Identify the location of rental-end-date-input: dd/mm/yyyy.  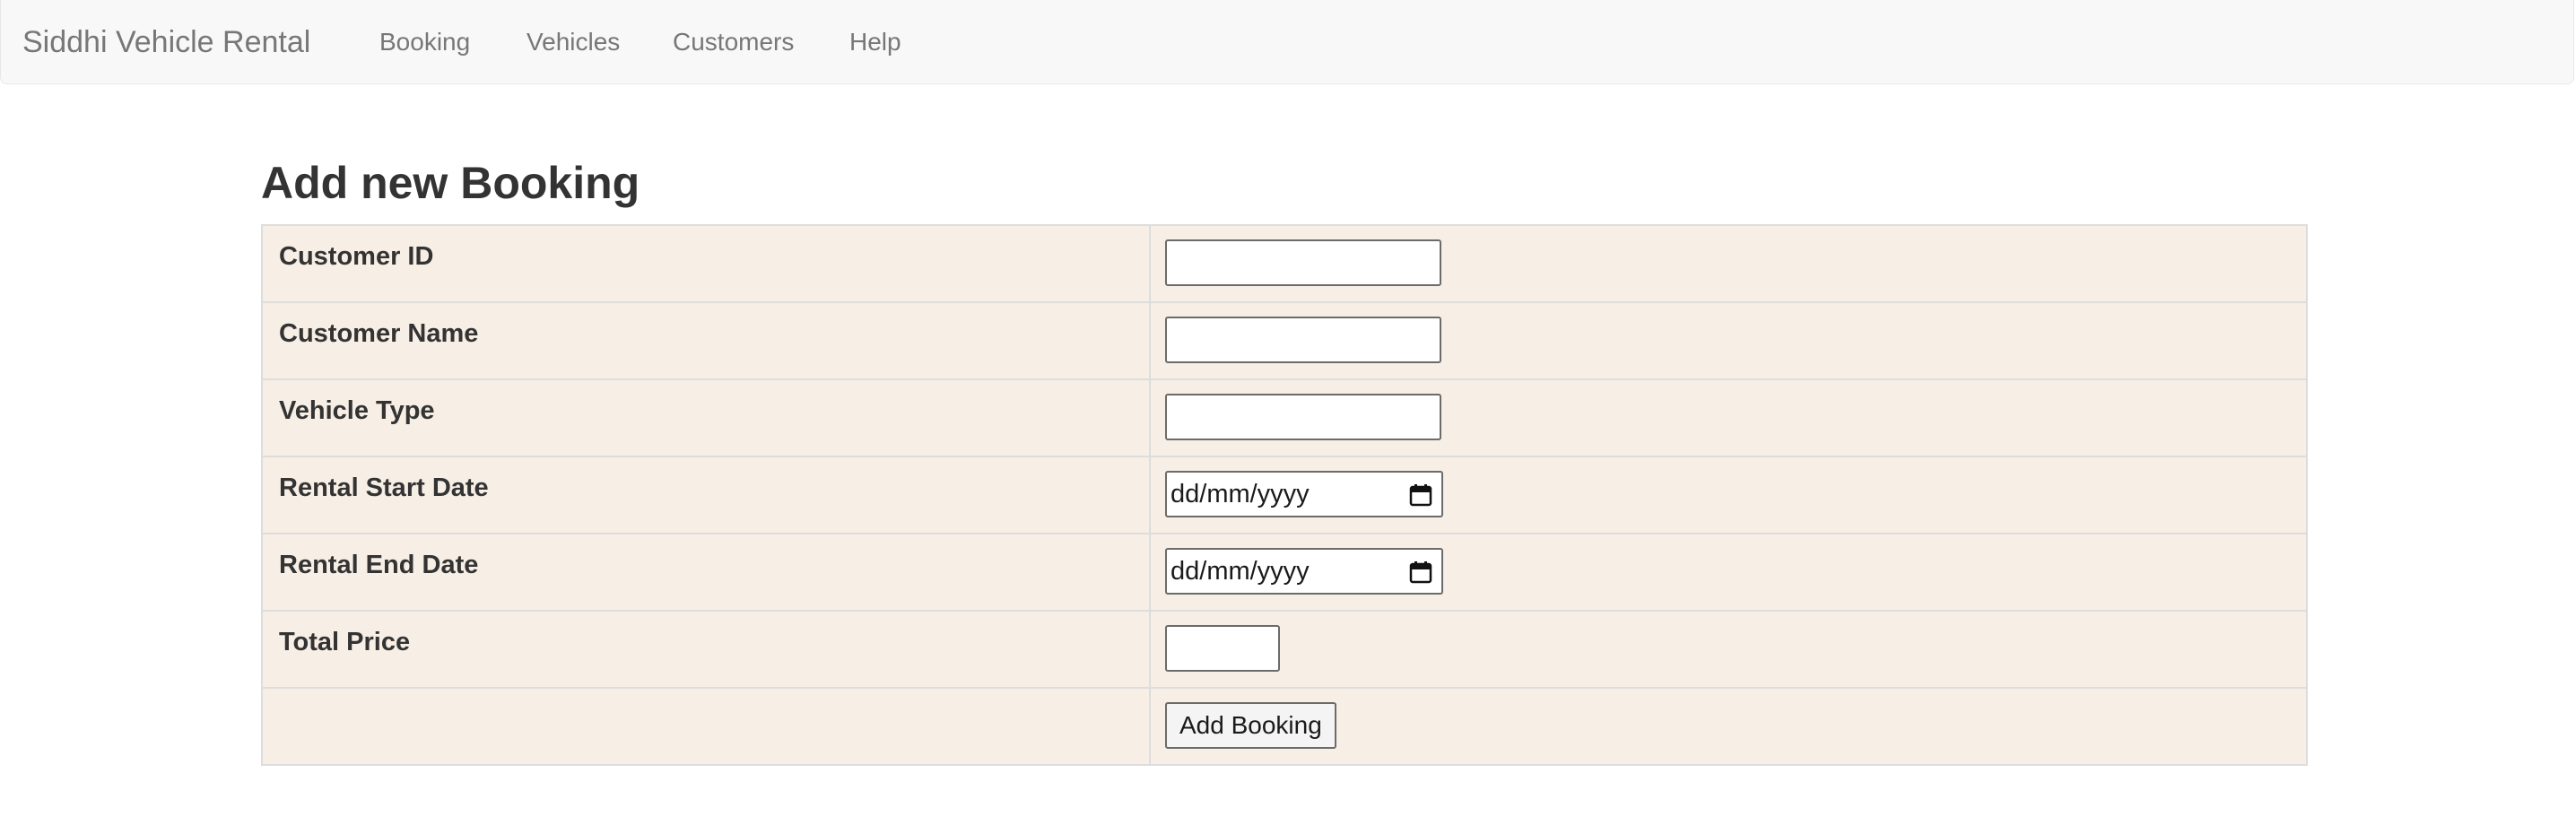
(1304, 571).